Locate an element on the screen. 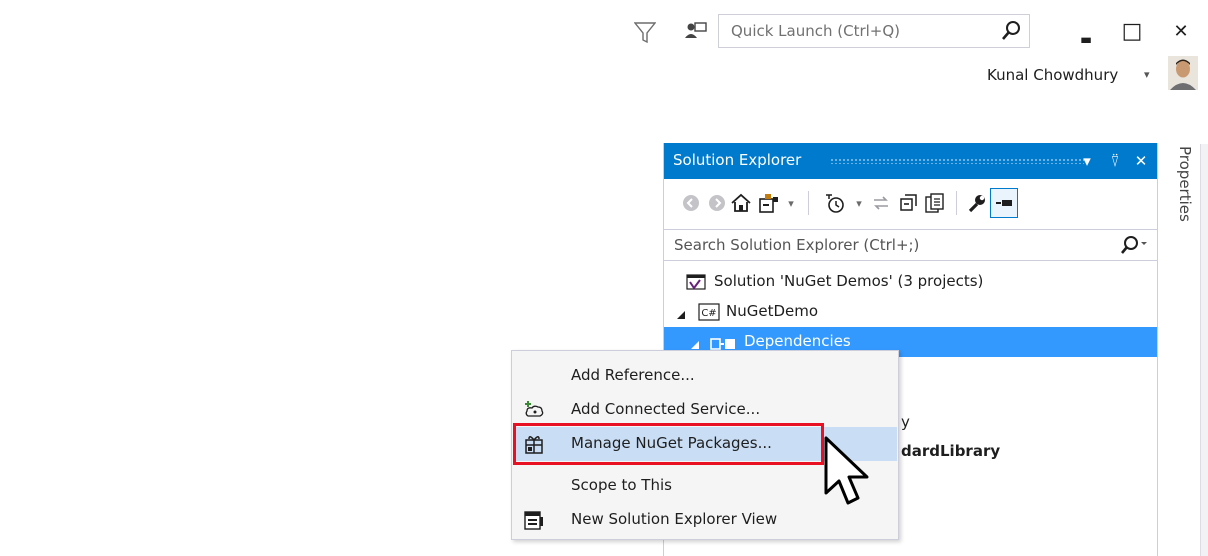 The height and width of the screenshot is (556, 1208). dependencies-label: Dependencies is located at coordinates (797, 341).